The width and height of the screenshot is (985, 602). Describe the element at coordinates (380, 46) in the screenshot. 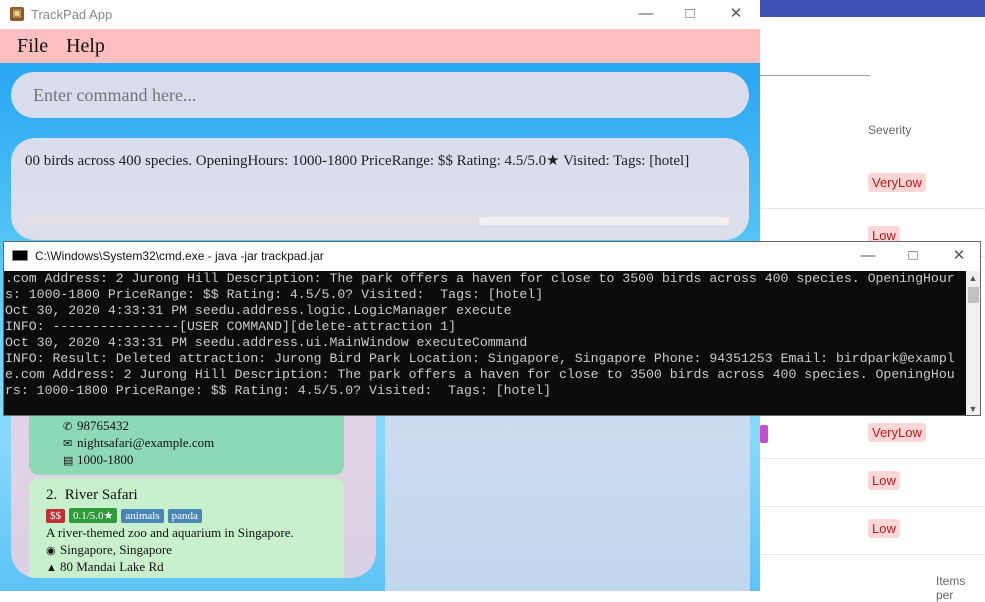

I see `menu-bar: File Help` at that location.